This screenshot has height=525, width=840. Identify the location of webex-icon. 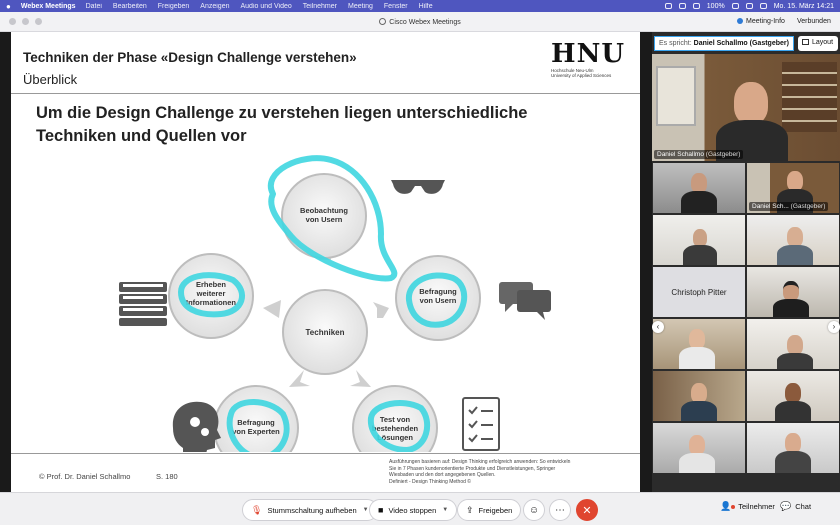
(383, 21).